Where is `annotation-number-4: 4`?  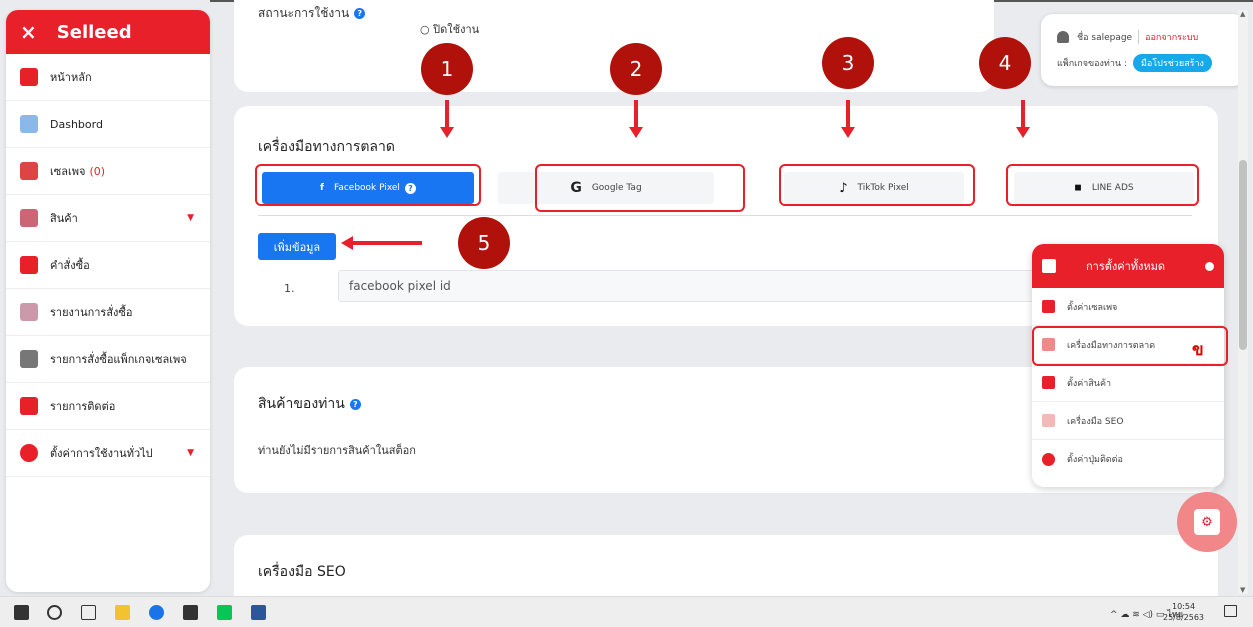
annotation-number-4: 4 is located at coordinates (1005, 63).